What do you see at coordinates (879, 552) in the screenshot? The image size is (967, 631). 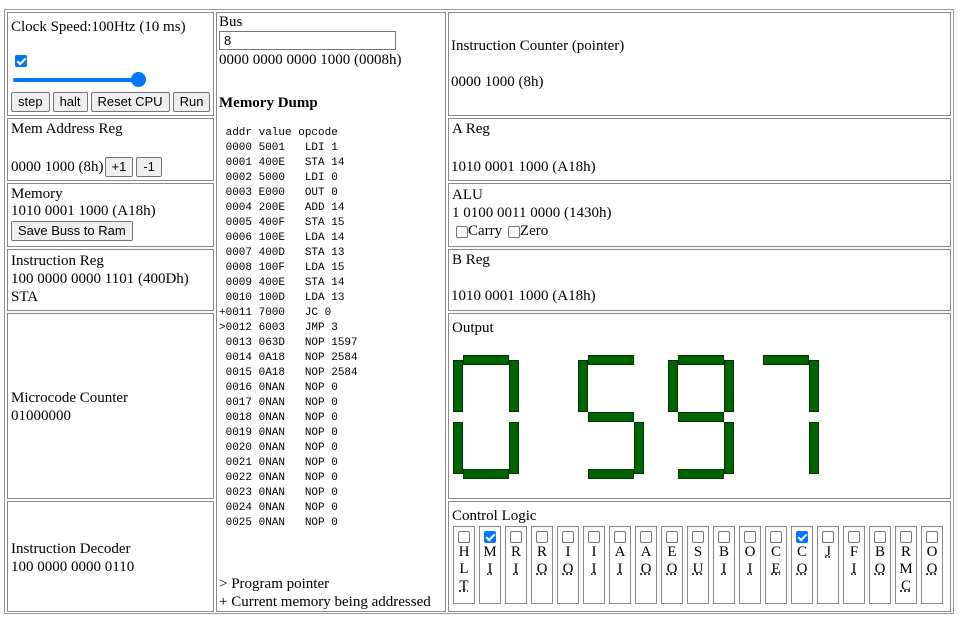 I see `control-signal-letter: B` at bounding box center [879, 552].